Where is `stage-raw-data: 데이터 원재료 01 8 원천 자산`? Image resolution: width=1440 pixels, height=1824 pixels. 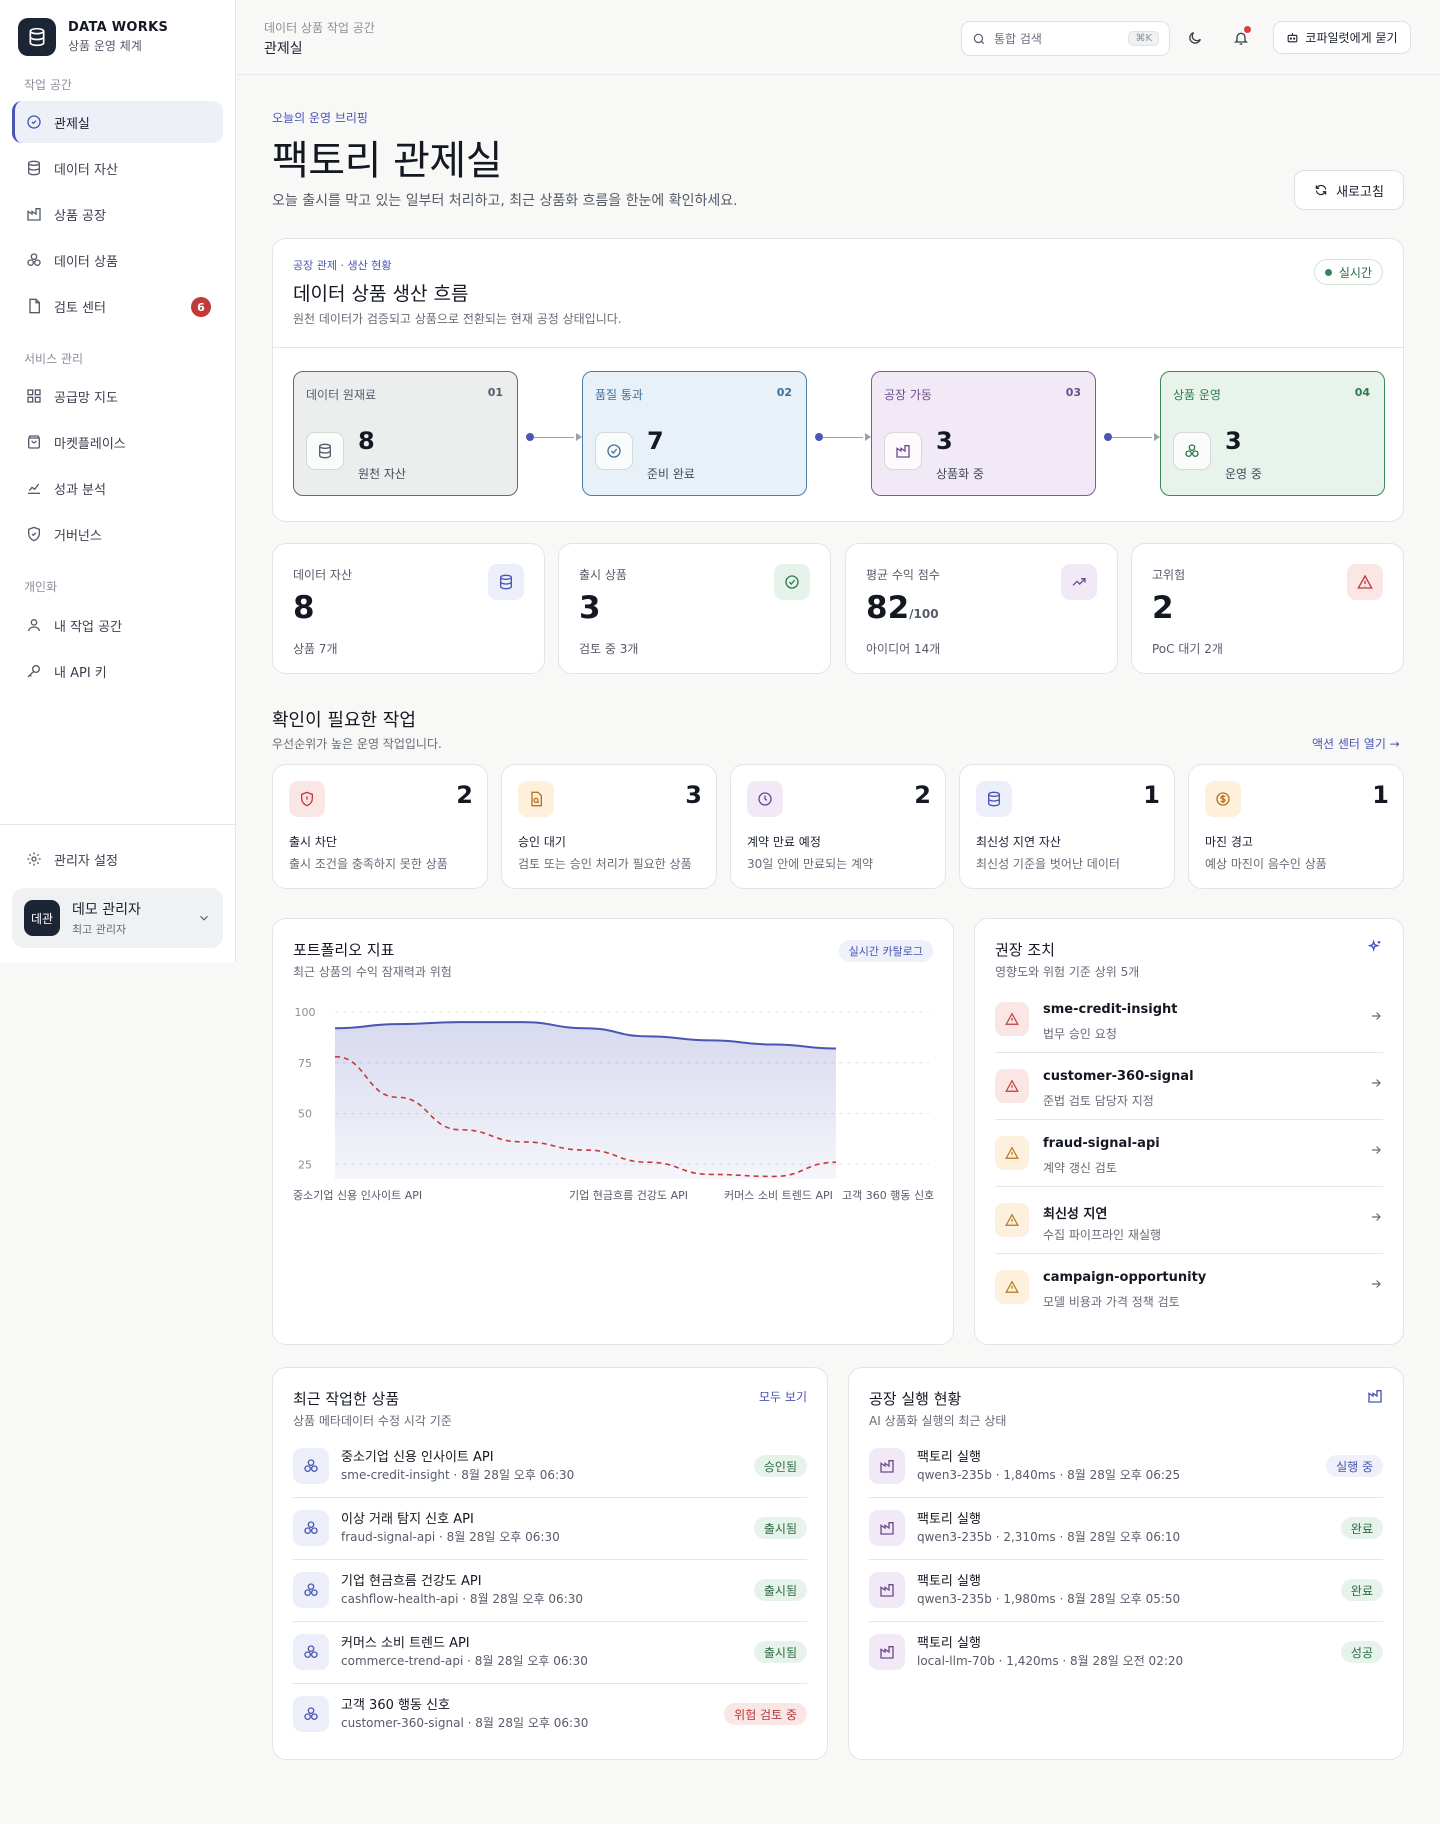 stage-raw-data: 데이터 원재료 01 8 원천 자산 is located at coordinates (405, 433).